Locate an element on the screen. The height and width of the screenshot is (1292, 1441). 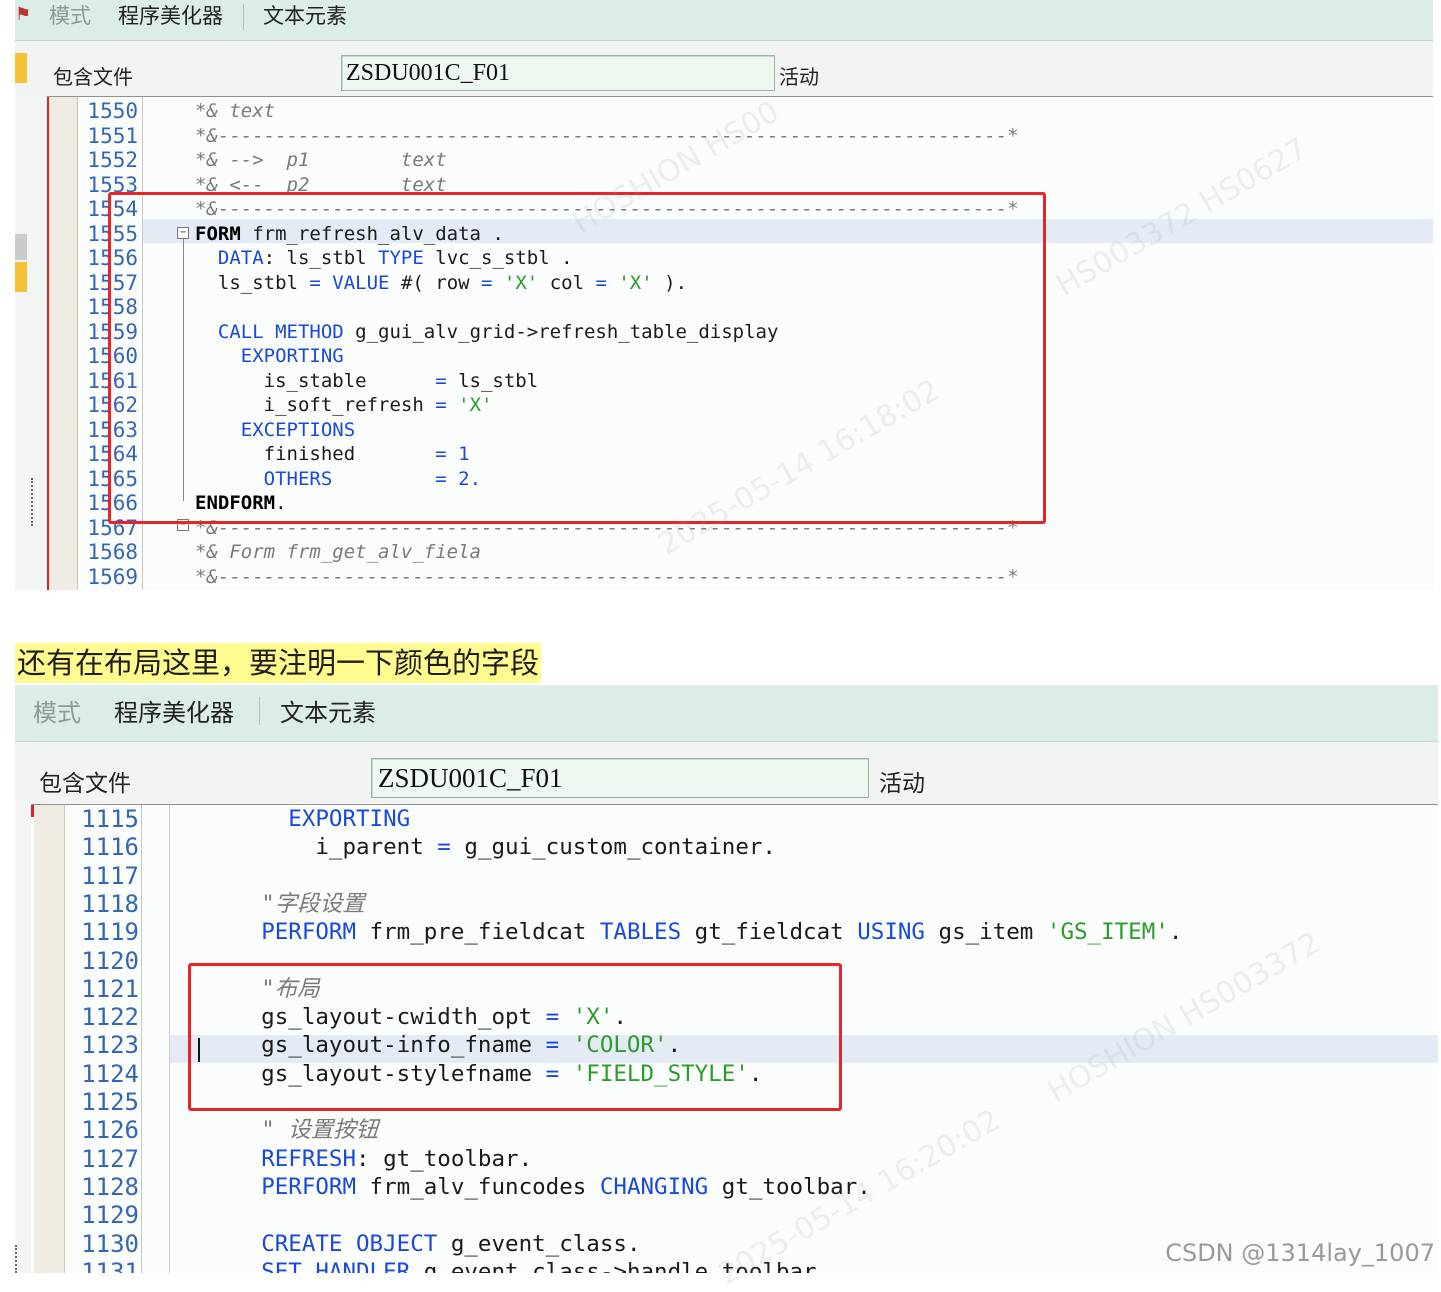
app-icon: ⚑ is located at coordinates (23, 14).